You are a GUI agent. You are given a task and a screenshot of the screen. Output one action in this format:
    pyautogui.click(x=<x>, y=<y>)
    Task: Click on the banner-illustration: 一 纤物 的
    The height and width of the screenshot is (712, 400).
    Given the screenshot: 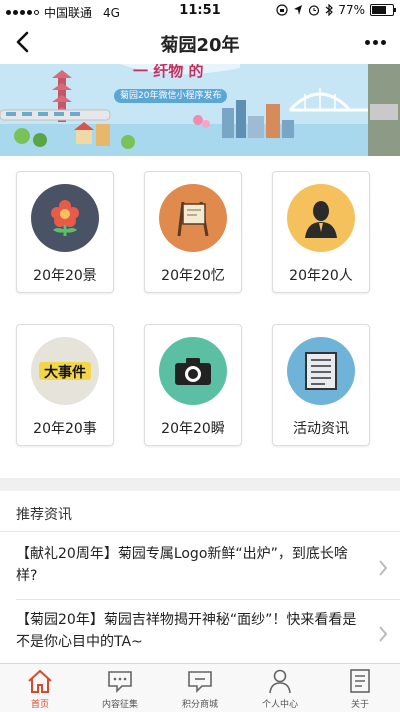 What is the action you would take?
    pyautogui.click(x=200, y=110)
    